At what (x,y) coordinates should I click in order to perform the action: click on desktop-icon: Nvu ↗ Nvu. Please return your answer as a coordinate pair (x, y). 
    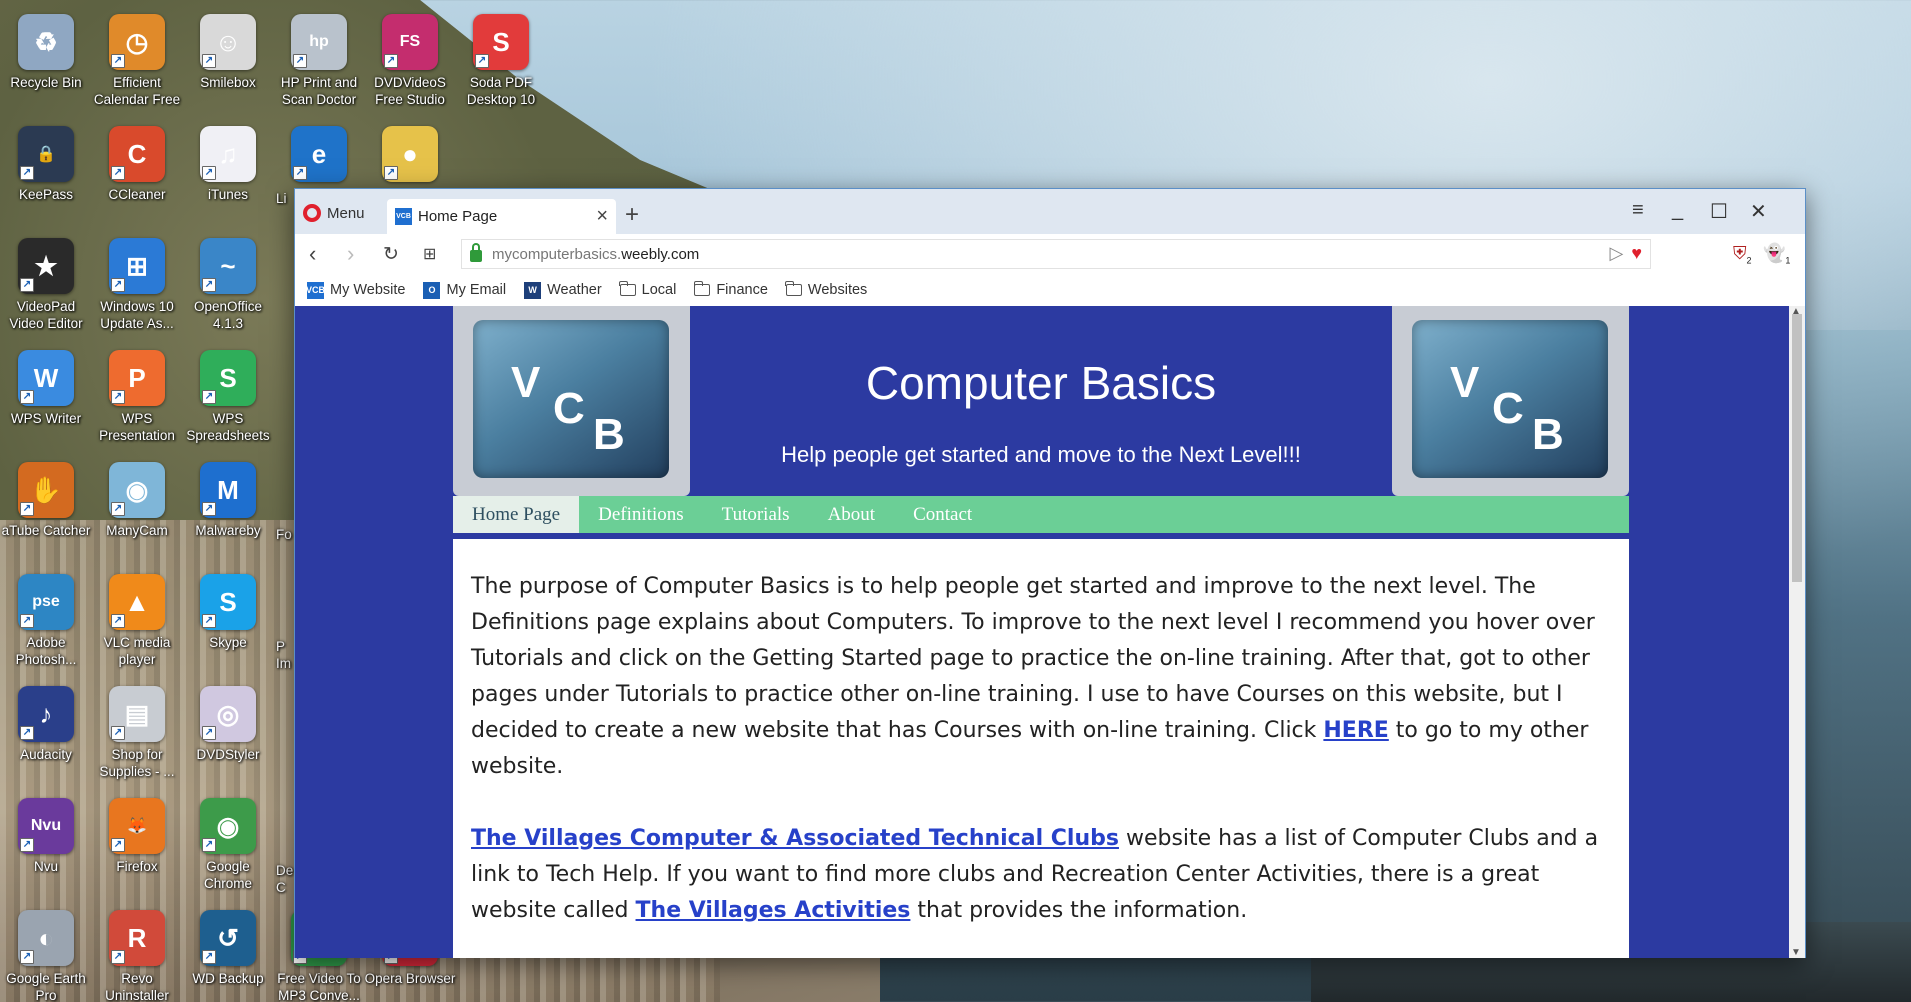
    Looking at the image, I should click on (46, 850).